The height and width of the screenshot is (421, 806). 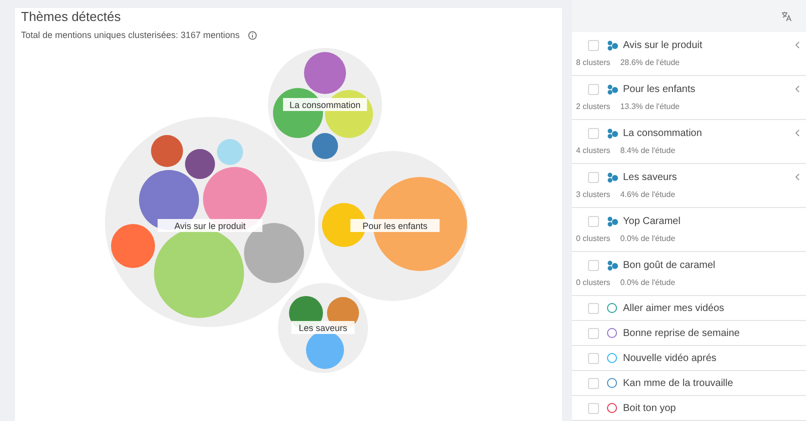 I want to click on cluster-count: 2 clusters, so click(x=593, y=107).